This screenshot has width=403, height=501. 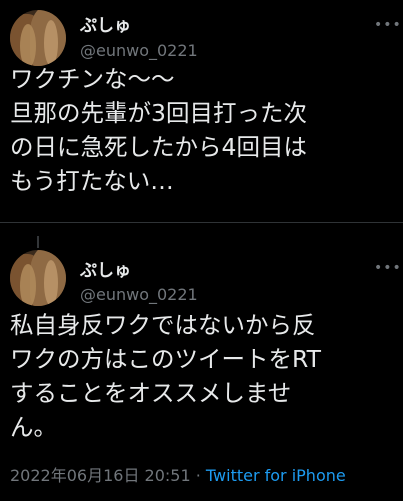 I want to click on timestamp: 2022年06月16日 20:51, so click(x=100, y=475).